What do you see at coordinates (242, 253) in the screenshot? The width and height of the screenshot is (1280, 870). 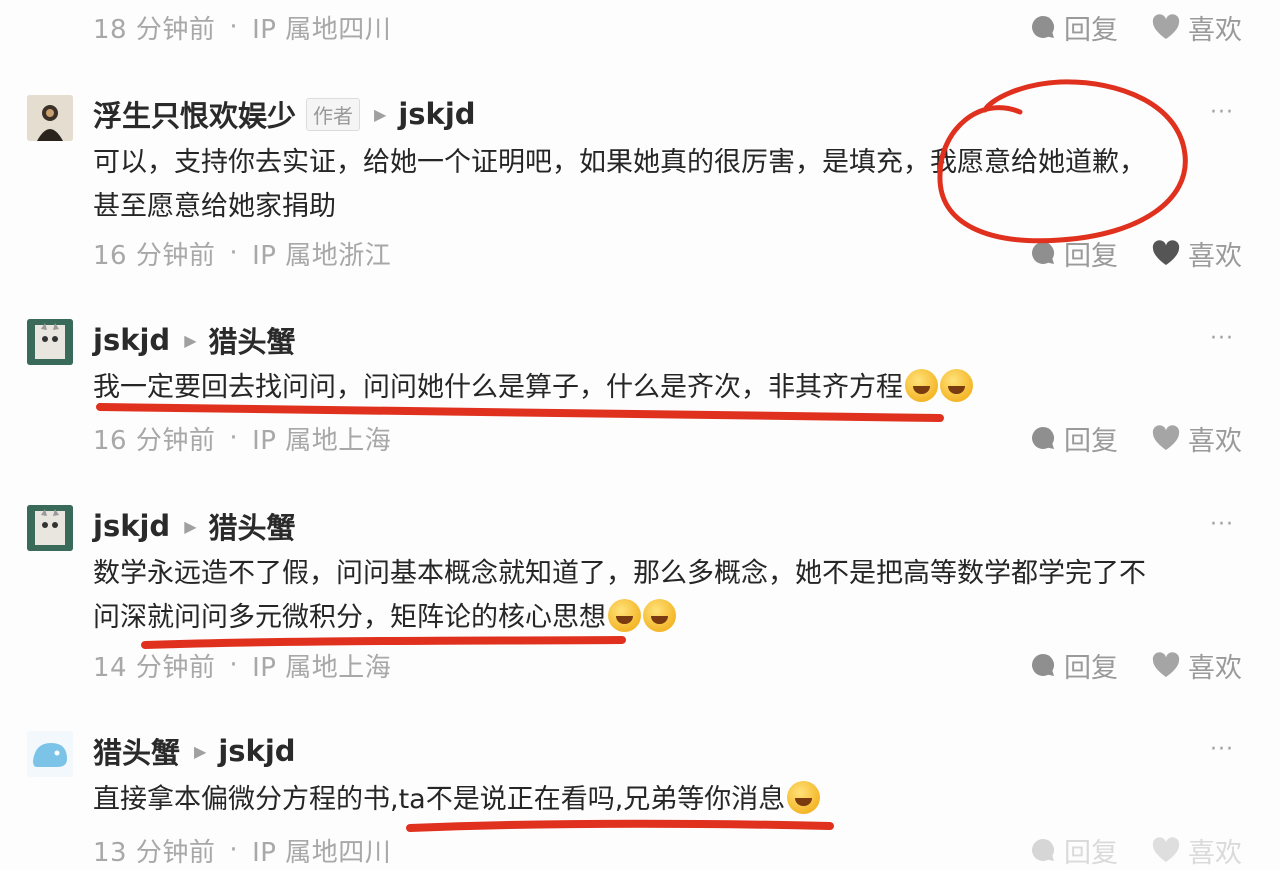 I see `comment-1-meta: 16 分钟前 · IP 属地浙江` at bounding box center [242, 253].